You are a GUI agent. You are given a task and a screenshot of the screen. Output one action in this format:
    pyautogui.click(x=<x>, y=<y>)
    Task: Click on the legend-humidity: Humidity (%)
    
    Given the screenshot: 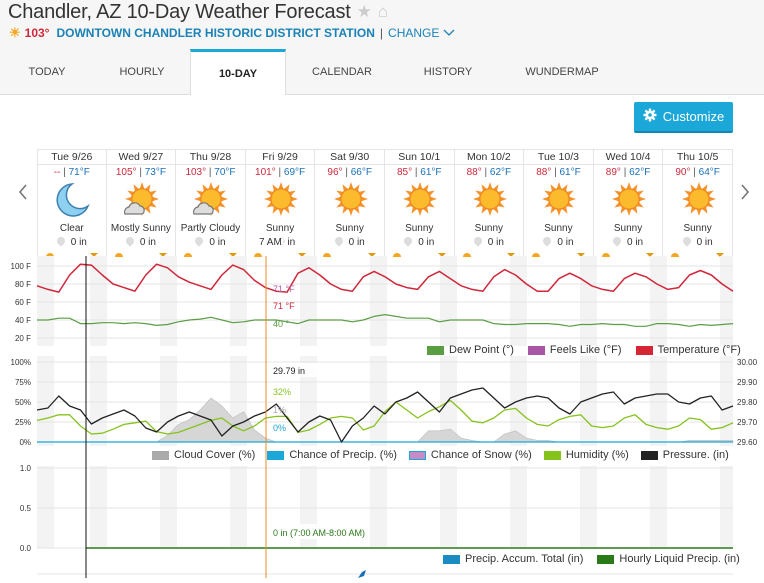 What is the action you would take?
    pyautogui.click(x=586, y=455)
    